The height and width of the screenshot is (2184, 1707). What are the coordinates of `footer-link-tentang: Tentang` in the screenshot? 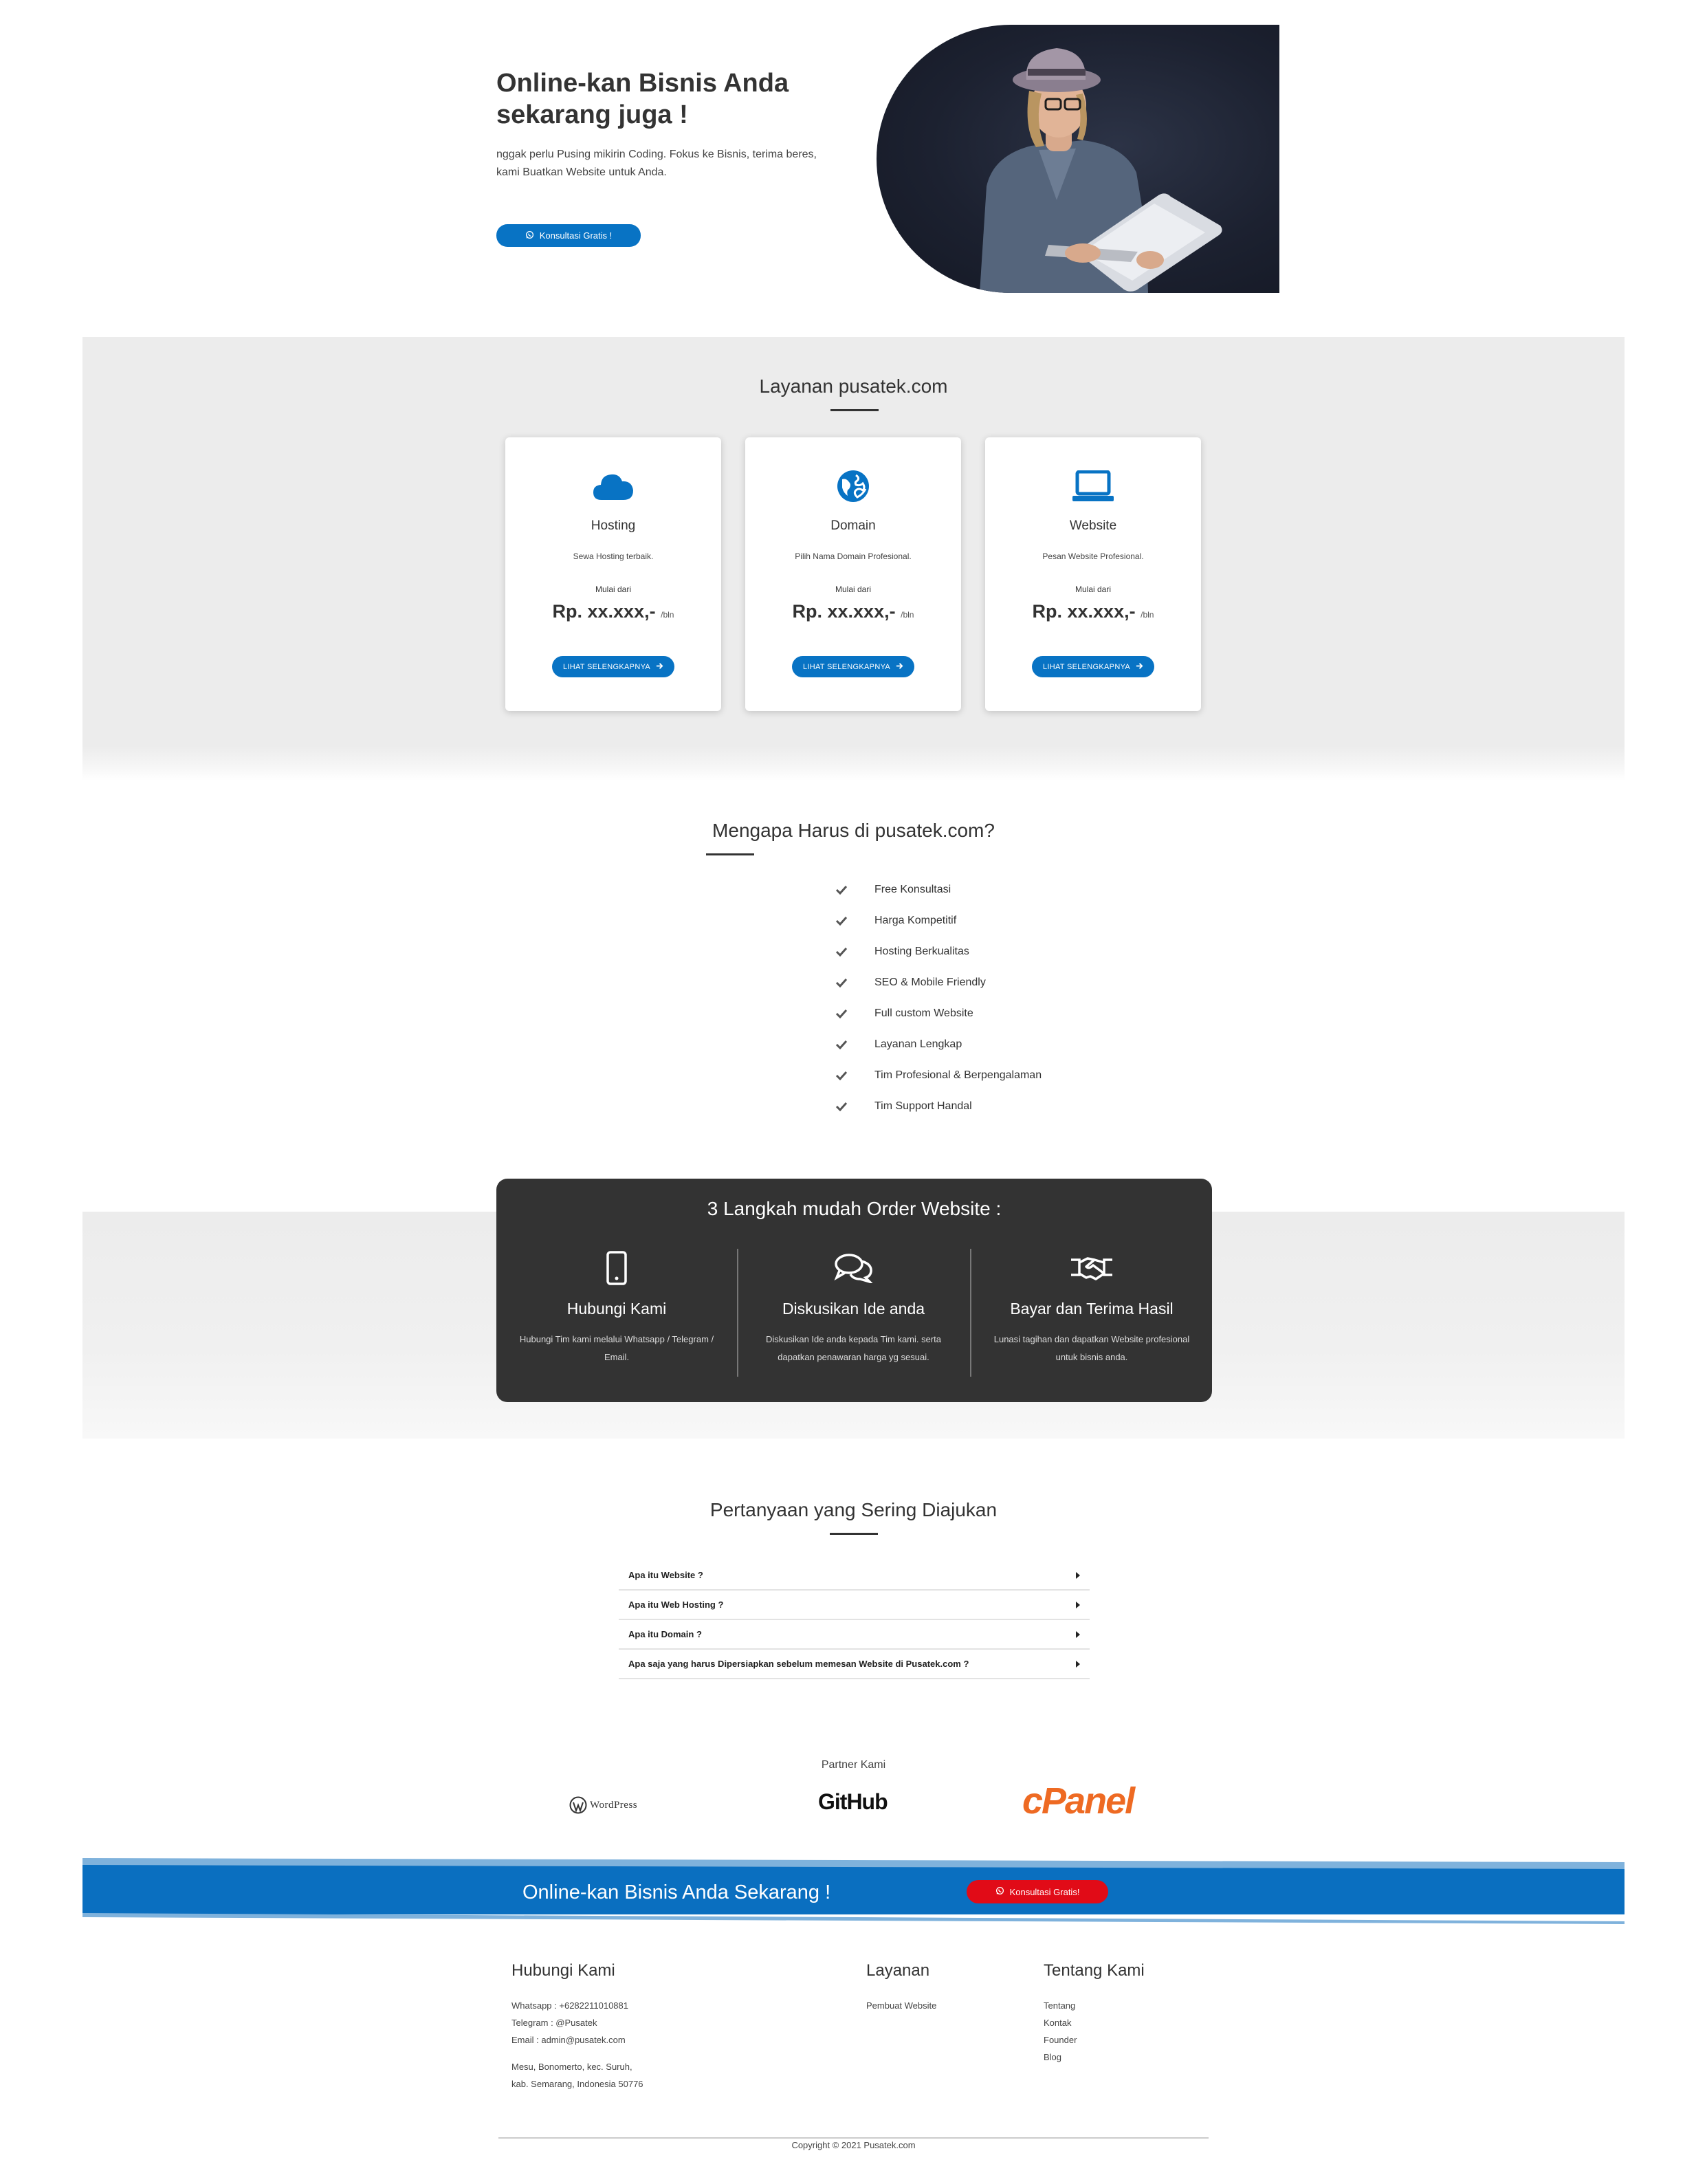 It's located at (1060, 2005).